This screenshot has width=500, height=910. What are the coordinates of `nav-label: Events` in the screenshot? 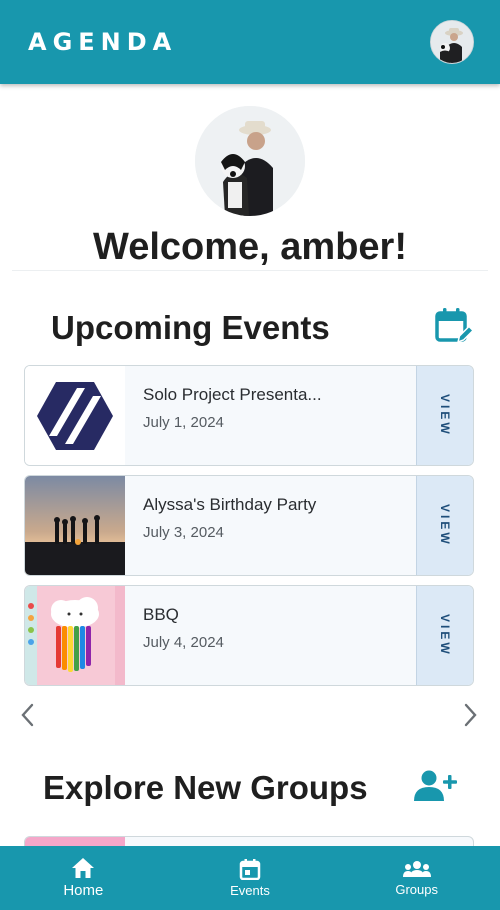 It's located at (250, 890).